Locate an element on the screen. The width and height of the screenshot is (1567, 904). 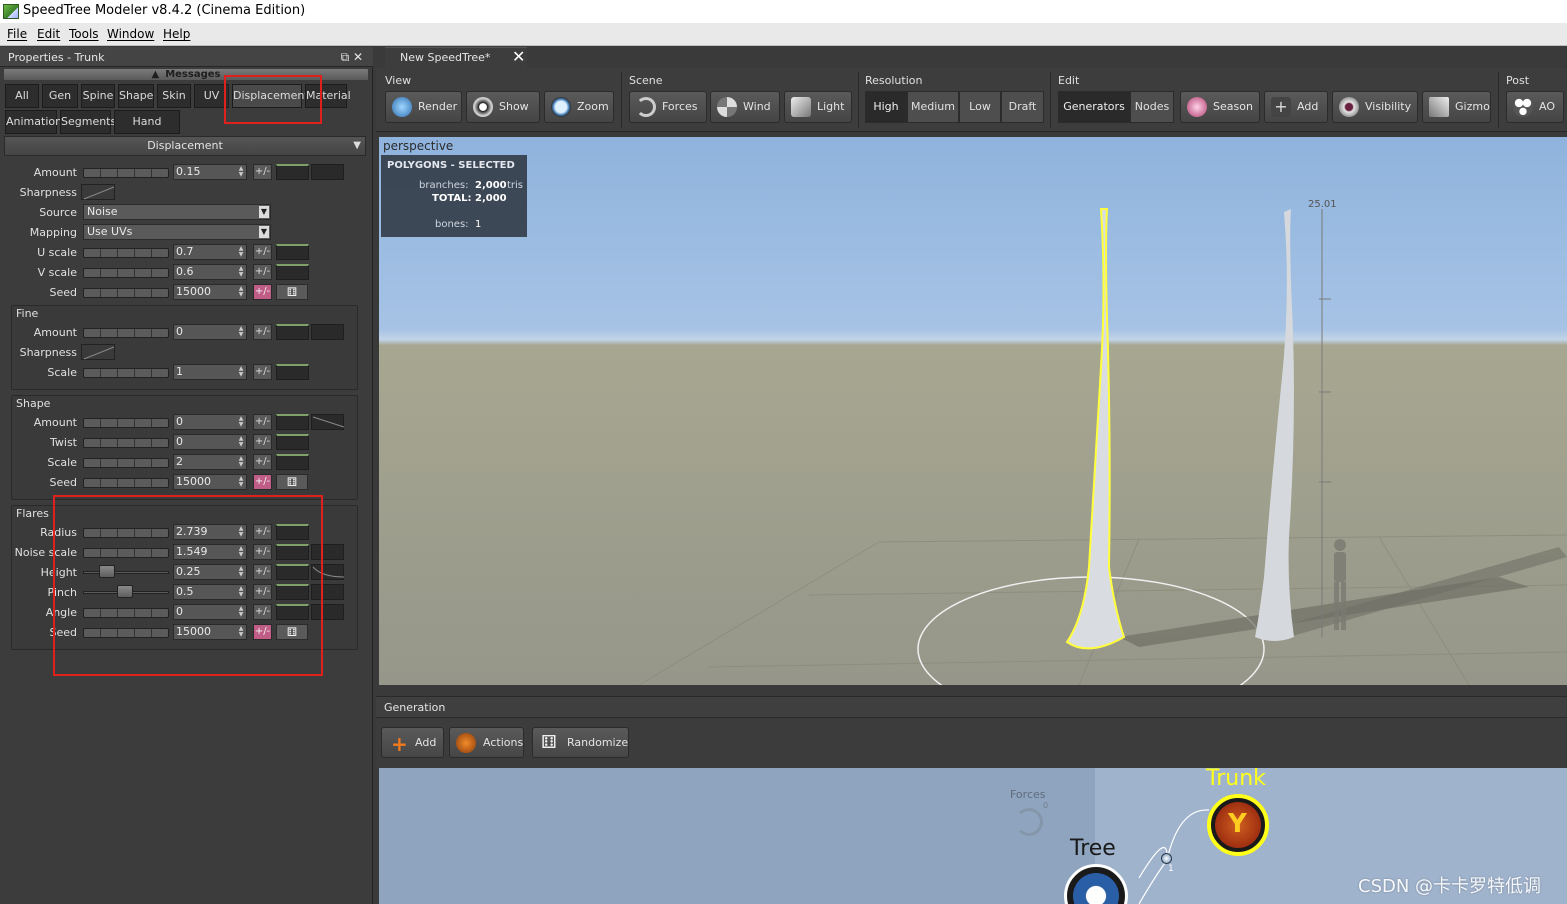
shape-scale-field: 2 ▲ ▼ is located at coordinates (210, 462).